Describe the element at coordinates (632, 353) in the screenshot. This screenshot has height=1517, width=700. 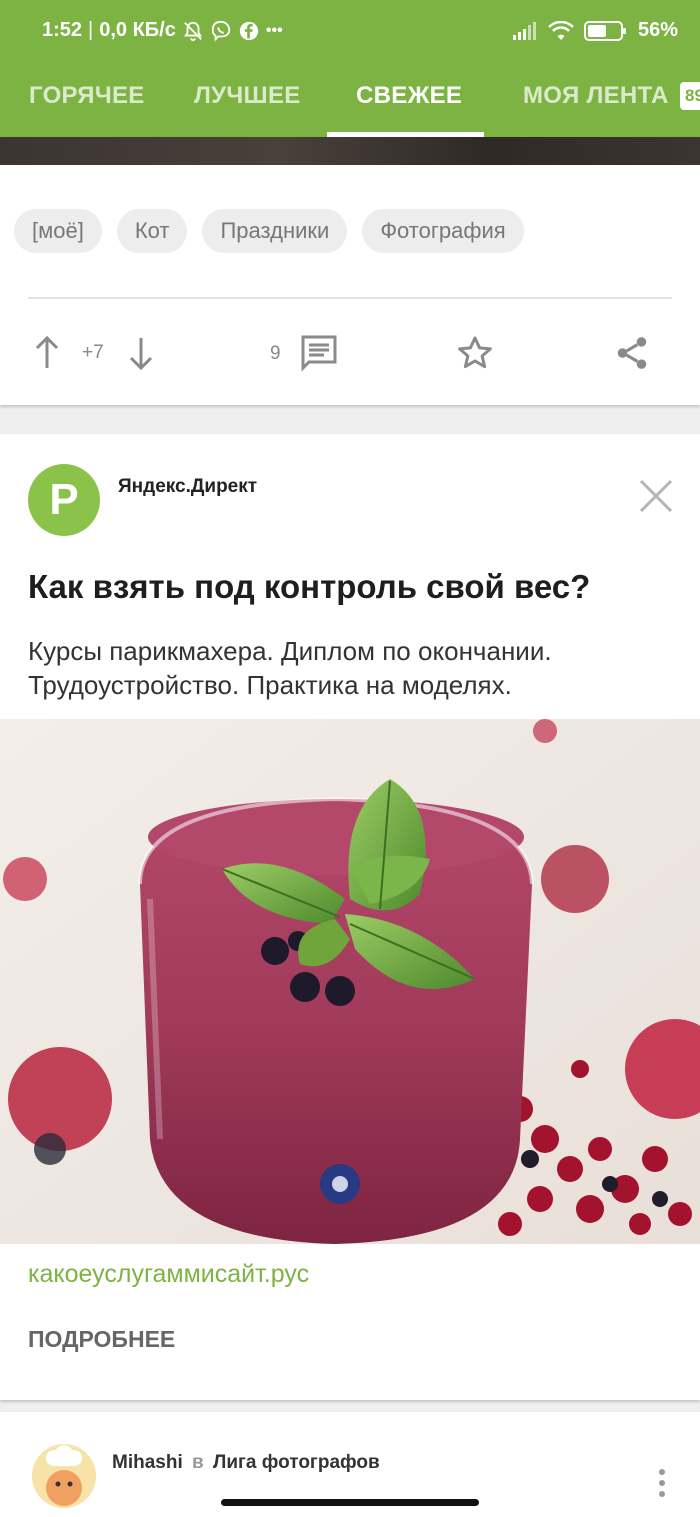
I see `share-icon` at that location.